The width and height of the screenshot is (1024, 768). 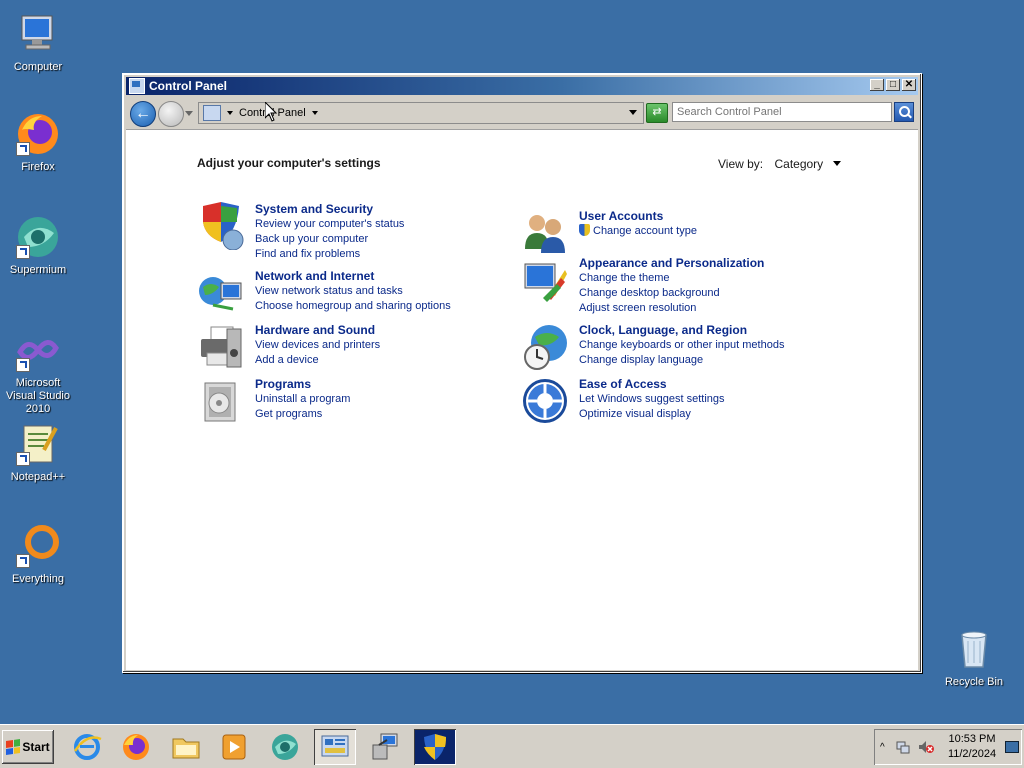 What do you see at coordinates (798, 164) in the screenshot?
I see `view-by-dropdown: Category` at bounding box center [798, 164].